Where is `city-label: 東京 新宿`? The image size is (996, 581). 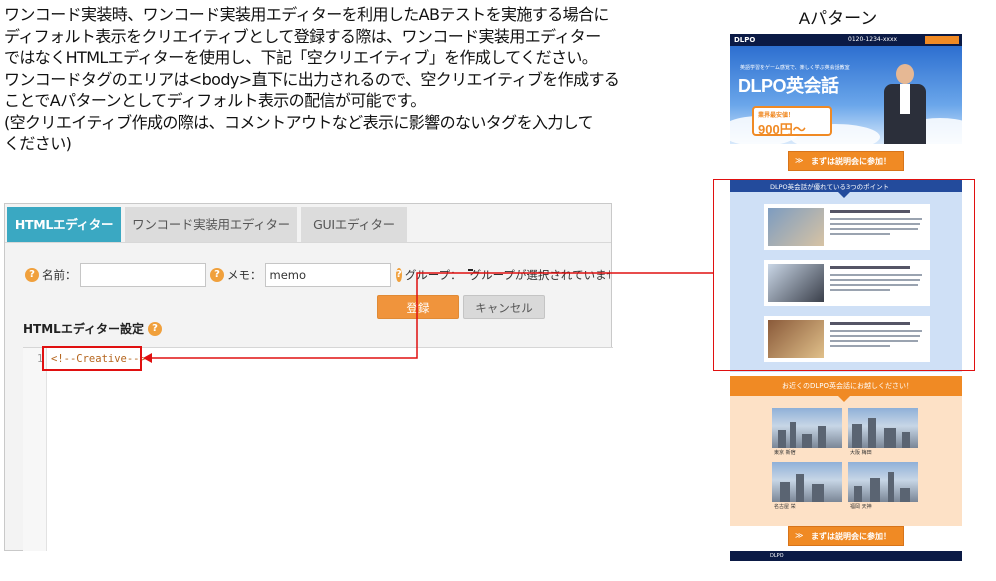
city-label: 東京 新宿 is located at coordinates (785, 453).